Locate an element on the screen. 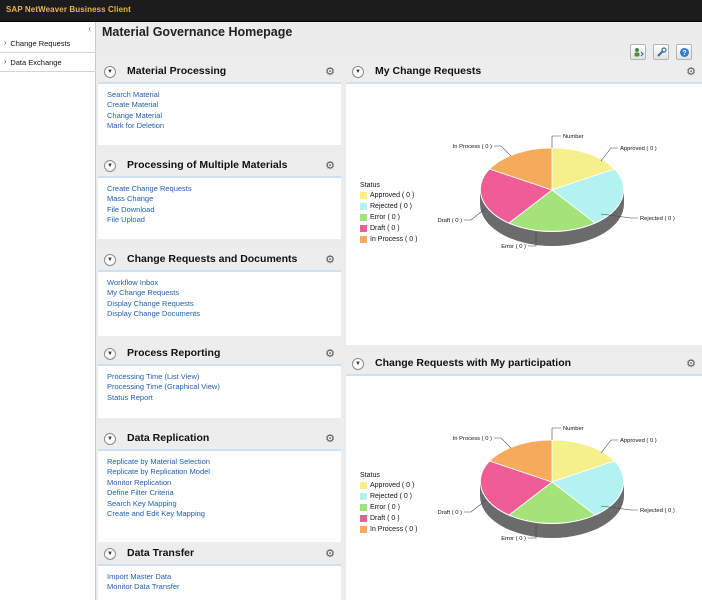 This screenshot has height=600, width=702. link-replicate-replication-model: Replicate by Replication Model is located at coordinates (158, 472).